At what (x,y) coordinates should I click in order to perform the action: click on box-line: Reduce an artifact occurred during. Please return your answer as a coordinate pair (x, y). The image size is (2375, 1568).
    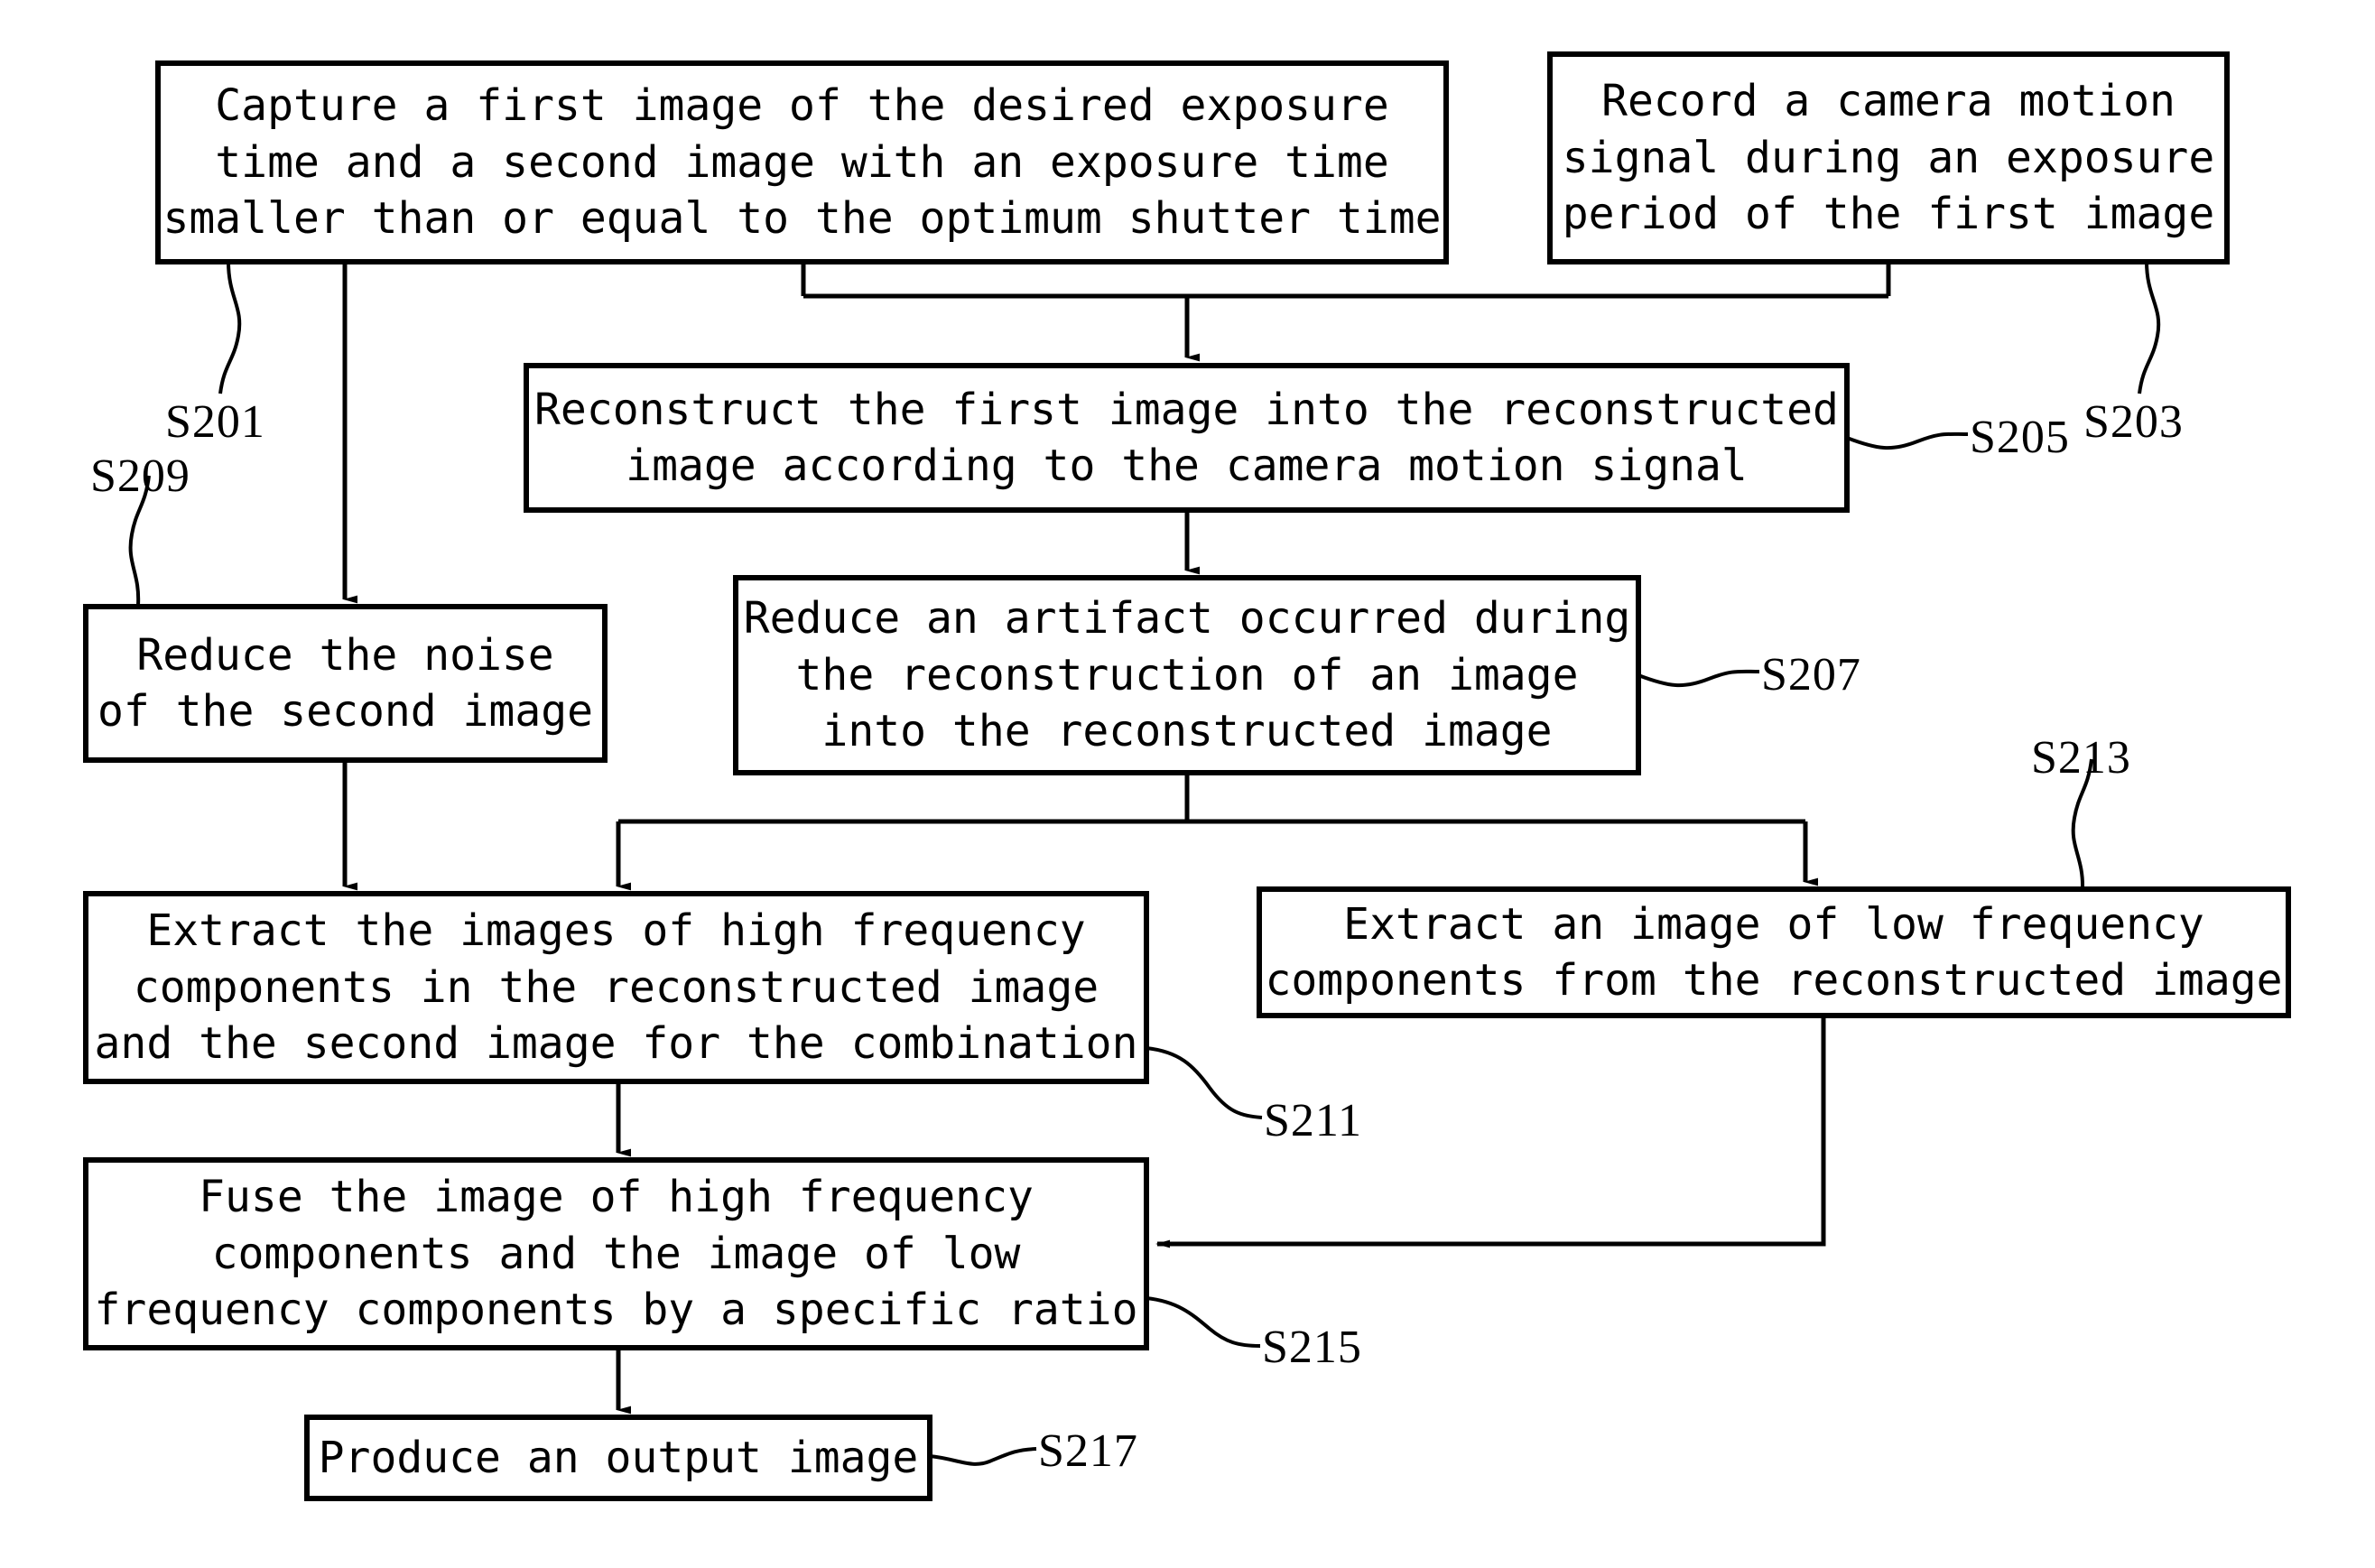
    Looking at the image, I should click on (1187, 619).